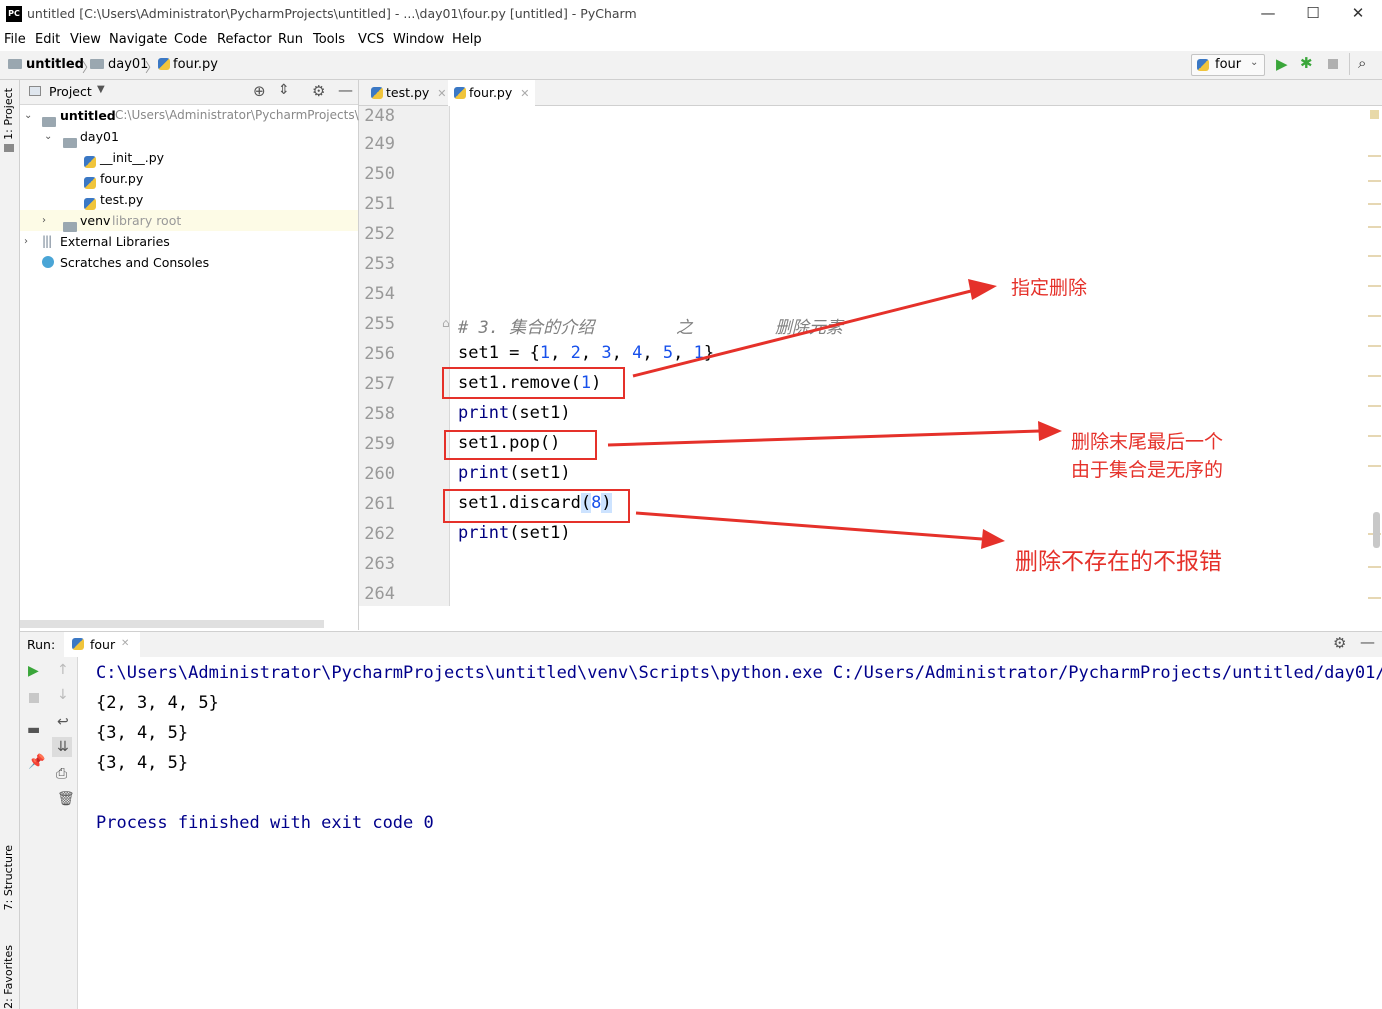 Image resolution: width=1382 pixels, height=1009 pixels. Describe the element at coordinates (701, 644) in the screenshot. I see `run-panel-header: Run: four ✕ ⚙ —` at that location.